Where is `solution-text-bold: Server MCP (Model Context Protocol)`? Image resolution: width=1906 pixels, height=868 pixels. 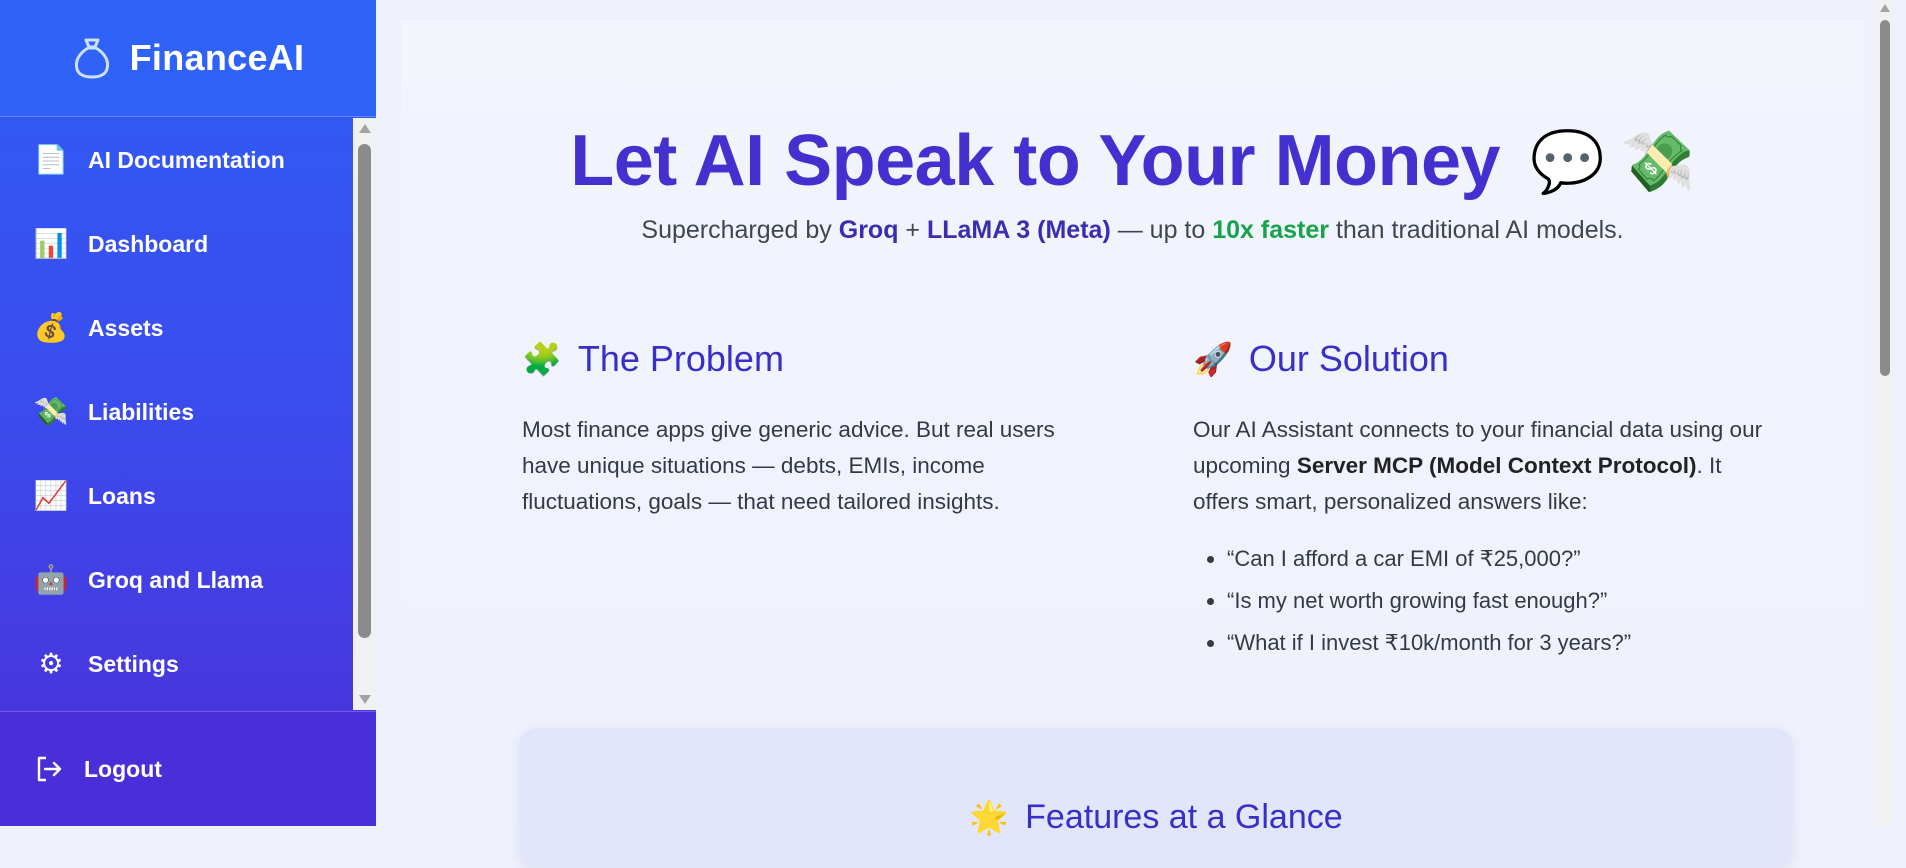 solution-text-bold: Server MCP (Model Context Protocol) is located at coordinates (1496, 465).